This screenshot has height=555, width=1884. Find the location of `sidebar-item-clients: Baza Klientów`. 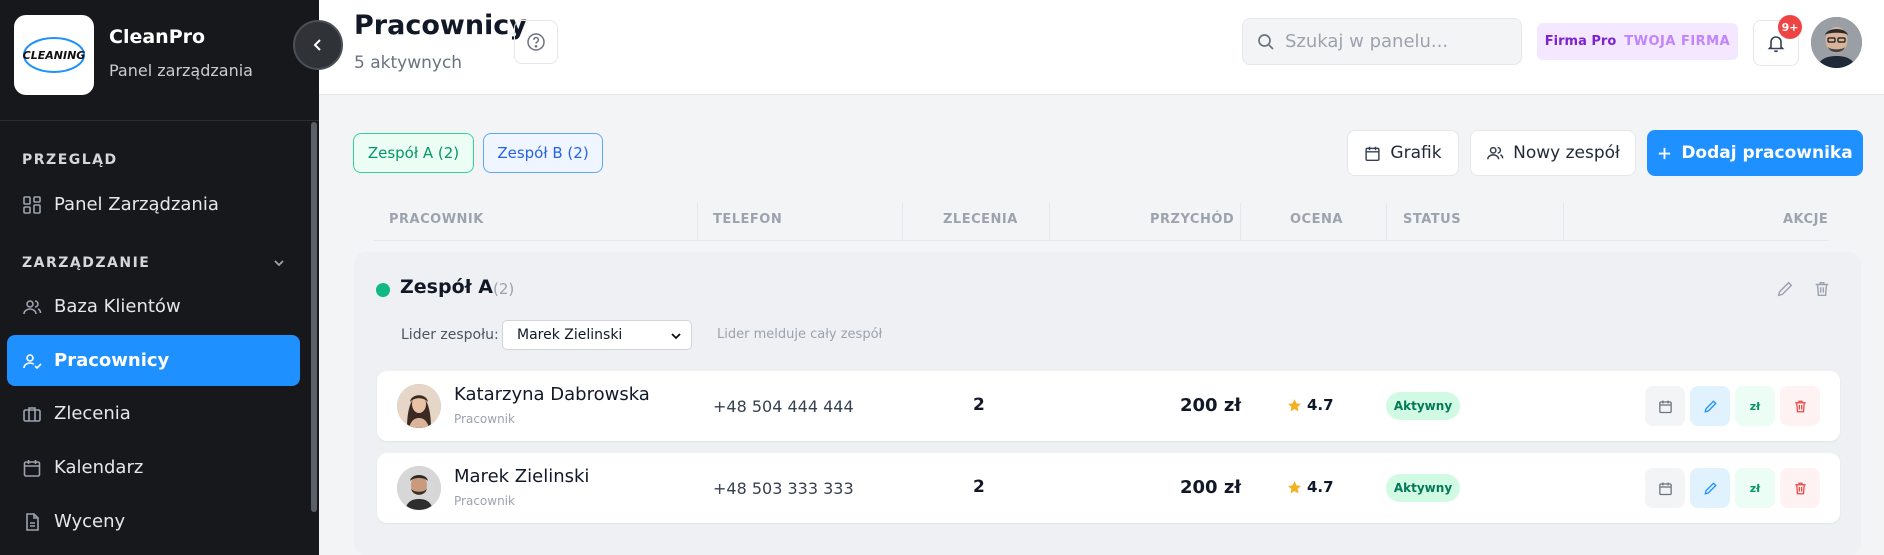

sidebar-item-clients: Baza Klientów is located at coordinates (153, 306).